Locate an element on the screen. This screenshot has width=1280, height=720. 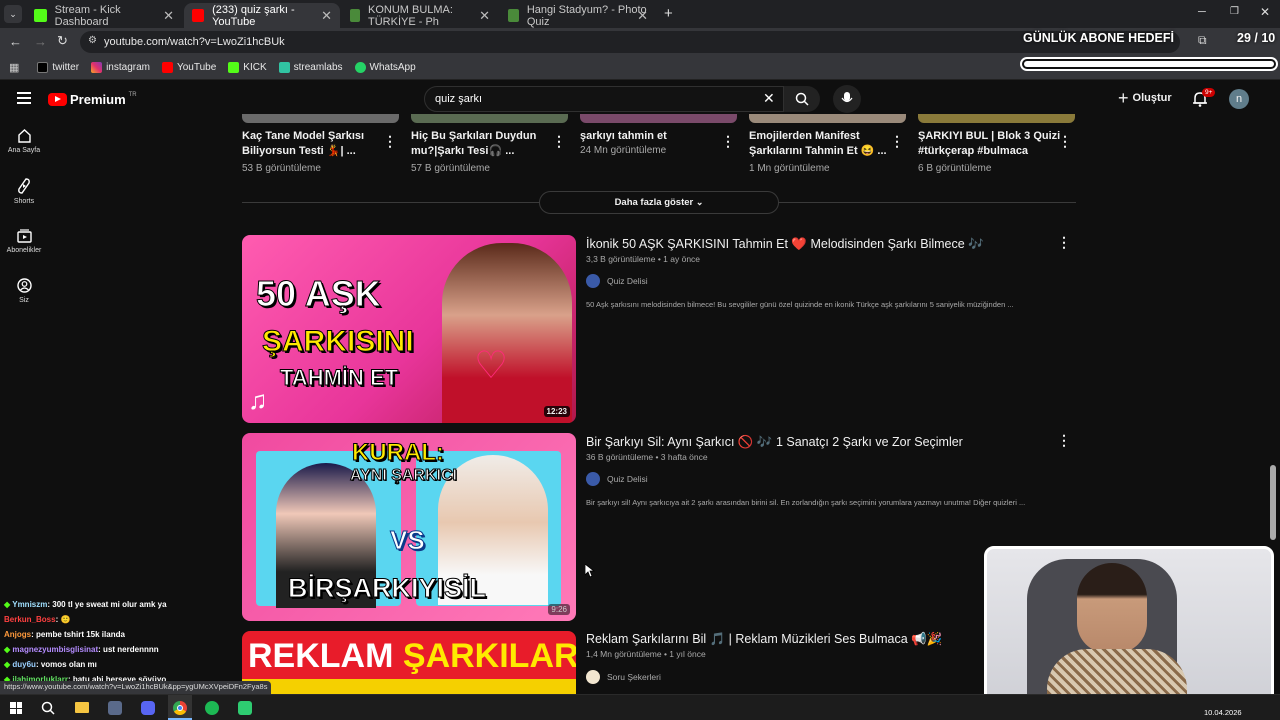
show-more-button: Daha fazla göster ⌄ is located at coordinates (659, 202).